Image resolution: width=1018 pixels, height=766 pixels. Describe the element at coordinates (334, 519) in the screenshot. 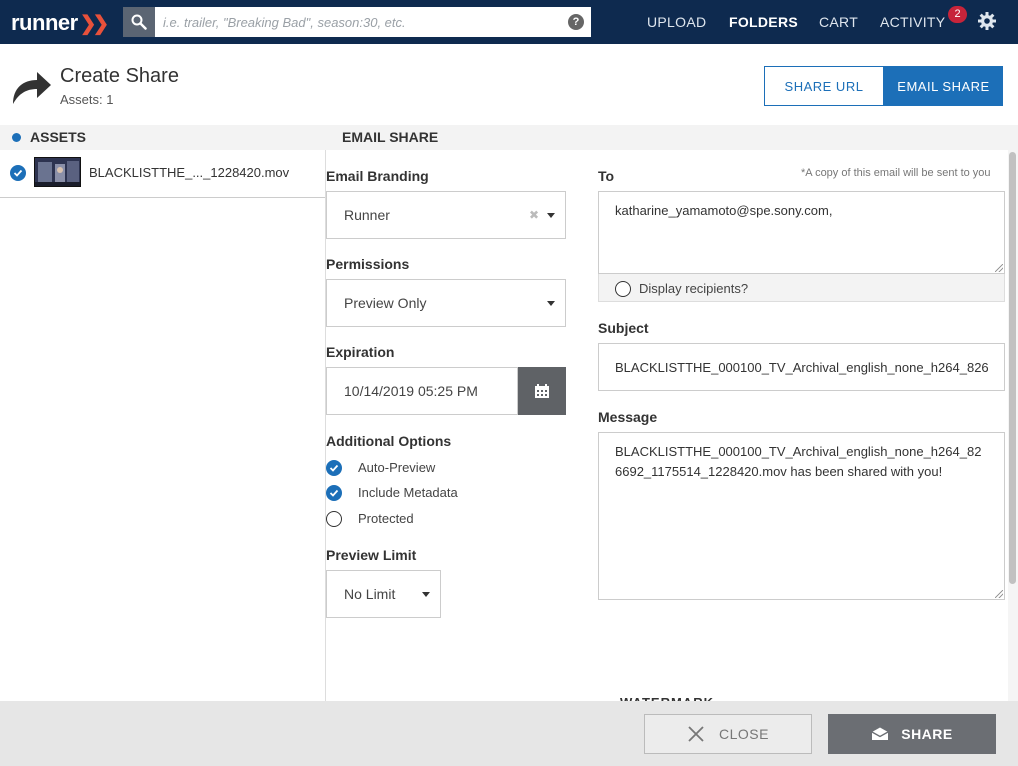

I see `protected-checkbox` at that location.